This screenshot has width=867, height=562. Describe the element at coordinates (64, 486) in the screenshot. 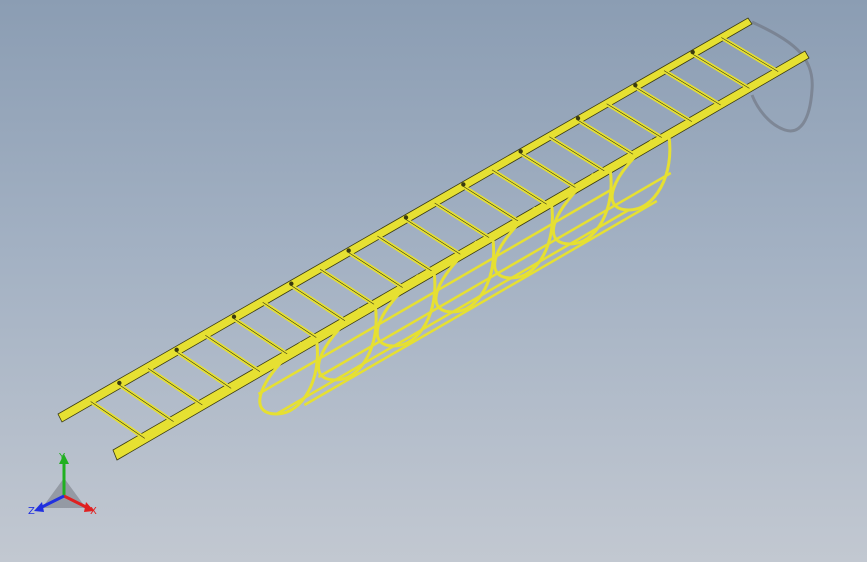

I see `view-orientation-triad: Y X Z` at that location.